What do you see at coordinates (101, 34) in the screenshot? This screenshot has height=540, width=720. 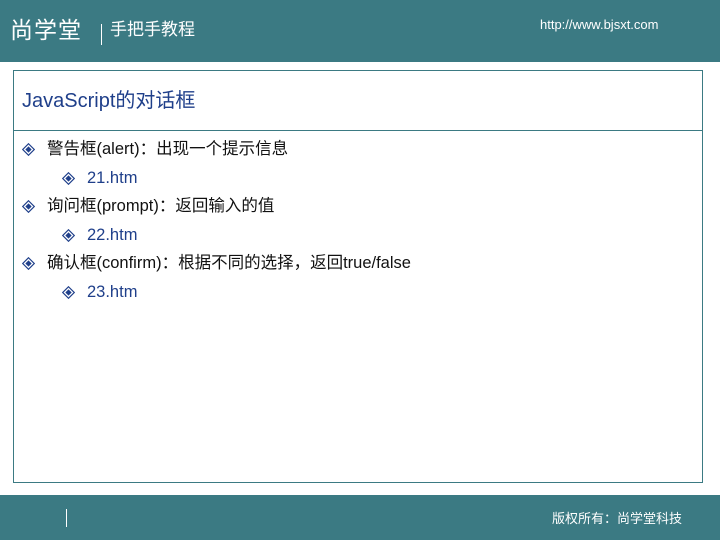 I see `header-divider` at bounding box center [101, 34].